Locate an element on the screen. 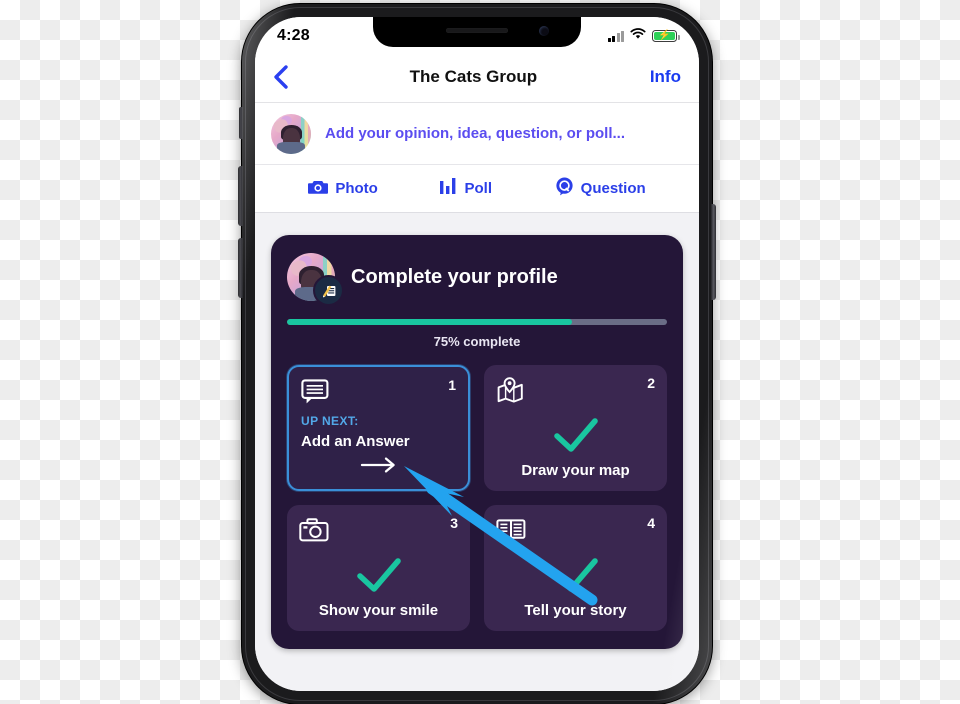 The image size is (960, 704). question-label: Question is located at coordinates (613, 188).